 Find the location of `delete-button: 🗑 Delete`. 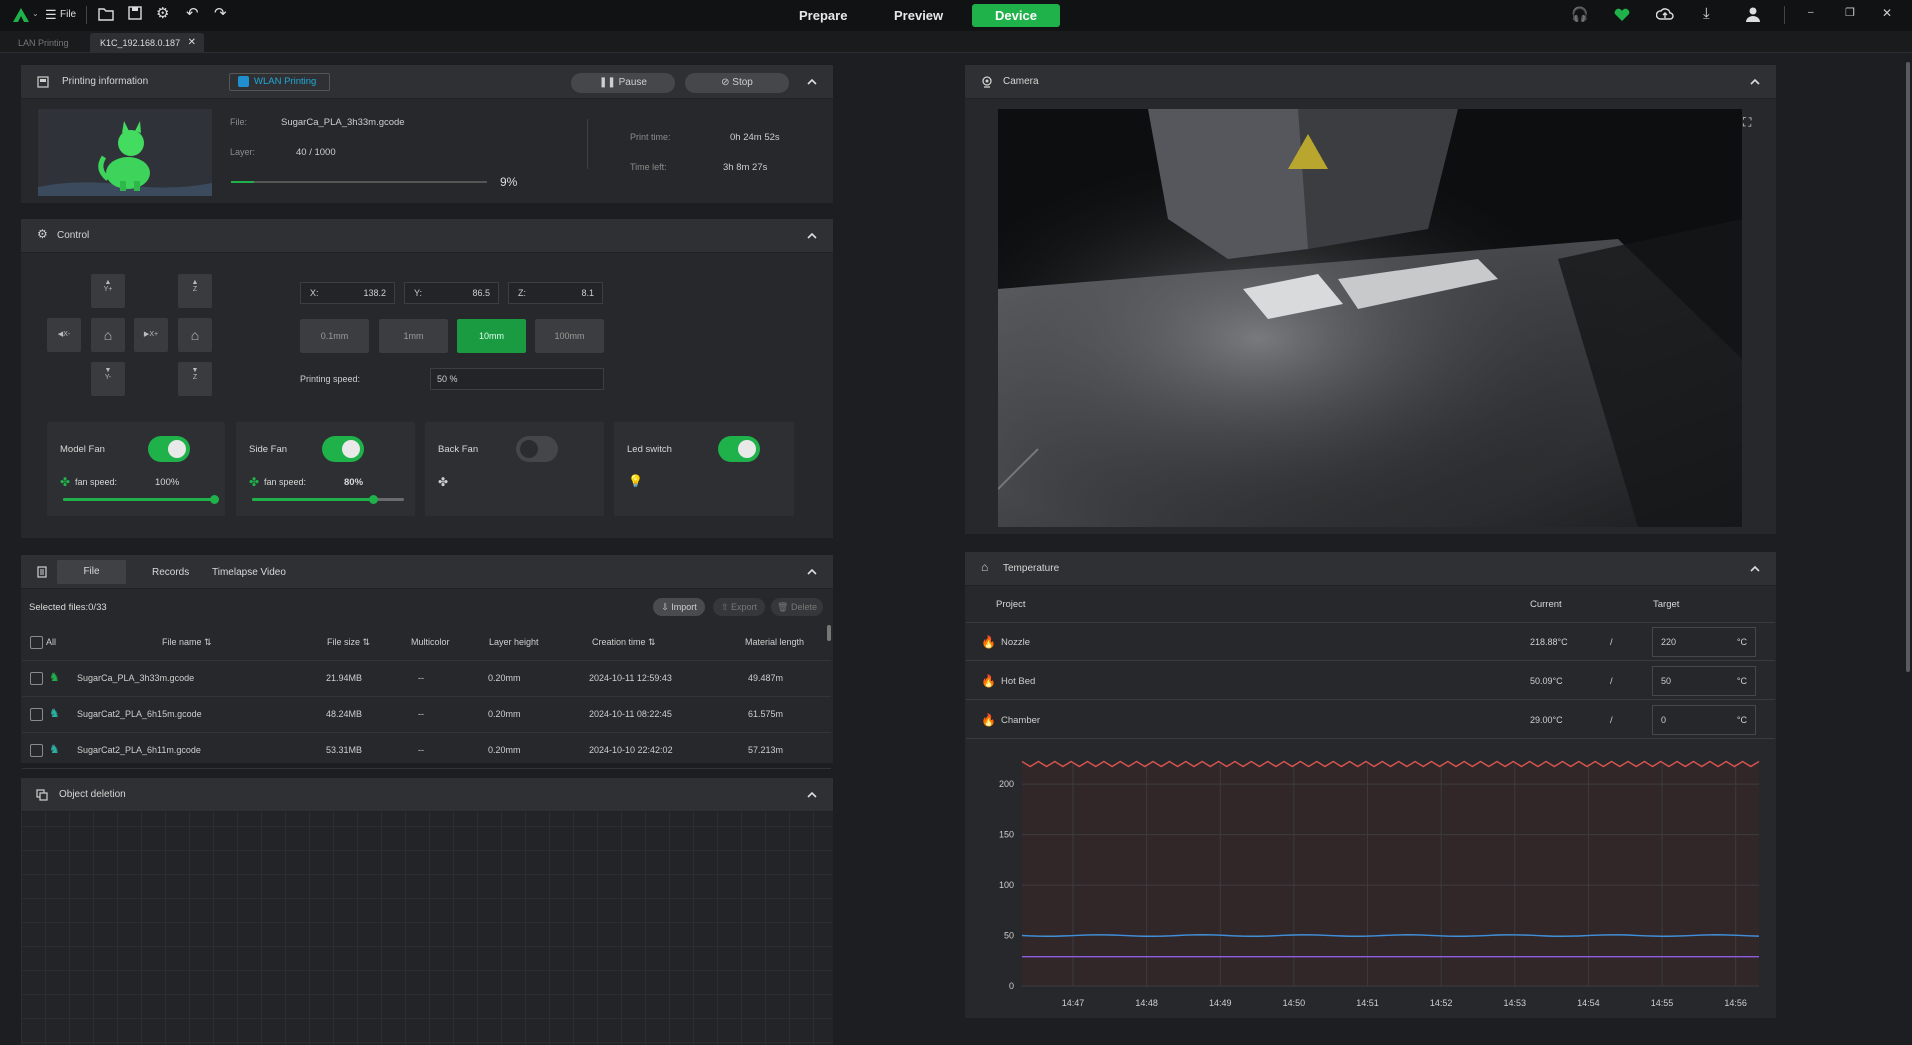

delete-button: 🗑 Delete is located at coordinates (797, 607).